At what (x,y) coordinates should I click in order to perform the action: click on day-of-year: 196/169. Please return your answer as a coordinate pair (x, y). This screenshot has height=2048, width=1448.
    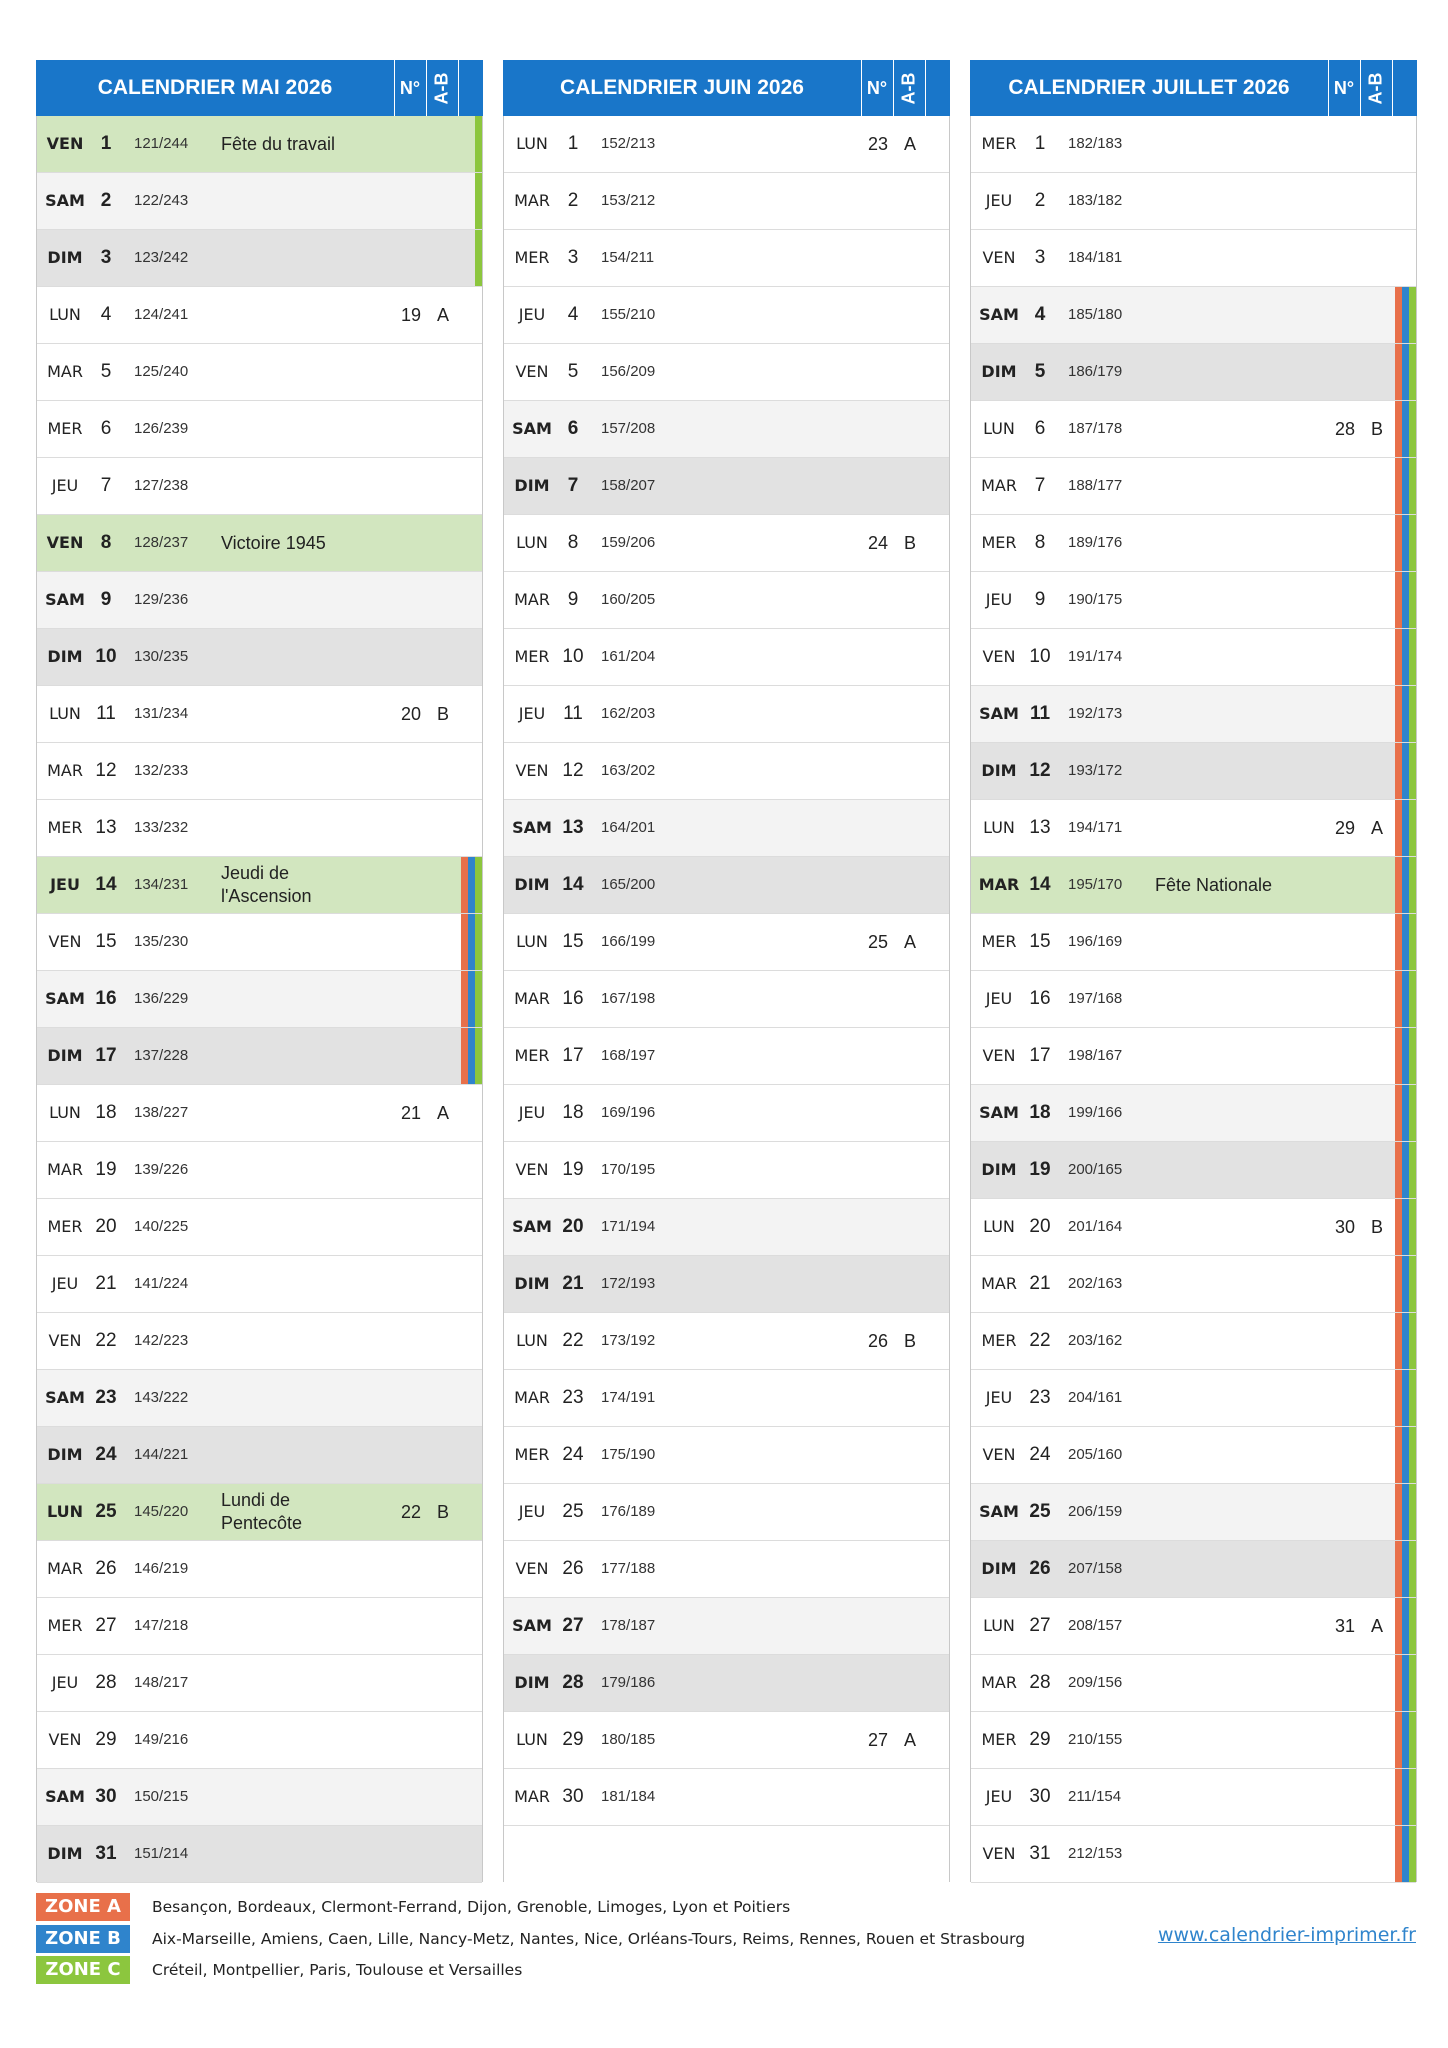
    Looking at the image, I should click on (1095, 941).